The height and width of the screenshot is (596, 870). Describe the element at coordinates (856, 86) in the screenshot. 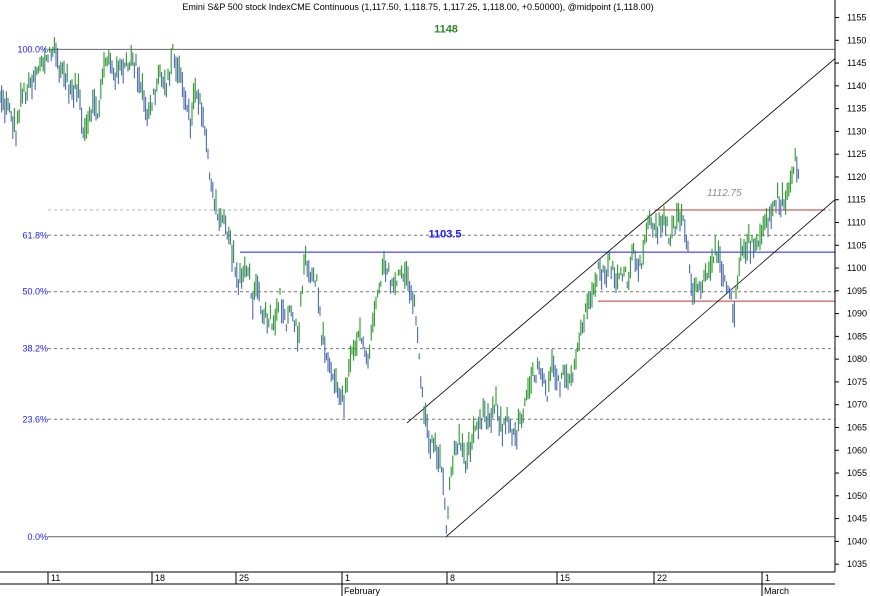

I see `y-tick-label-21: 1140` at that location.